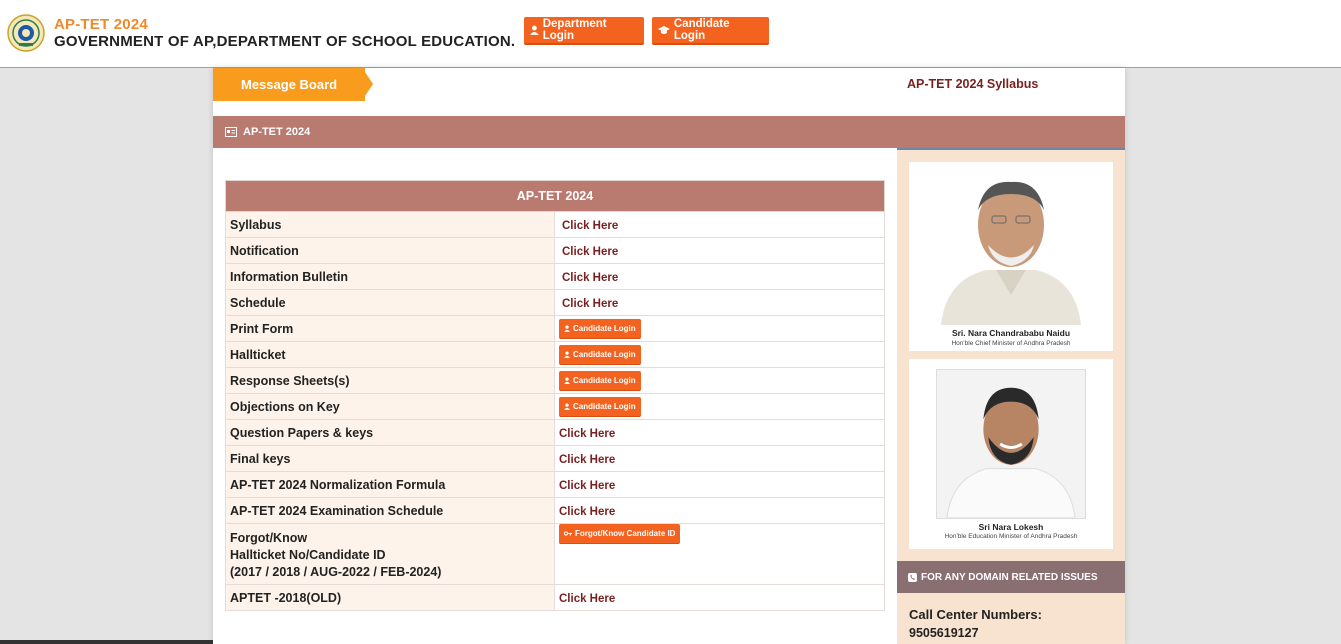  Describe the element at coordinates (101, 24) in the screenshot. I see `site-title: AP-TET 2024` at that location.